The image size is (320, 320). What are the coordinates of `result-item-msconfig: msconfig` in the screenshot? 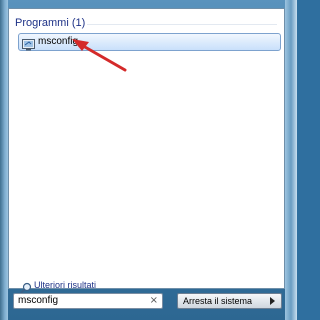 It's located at (149, 42).